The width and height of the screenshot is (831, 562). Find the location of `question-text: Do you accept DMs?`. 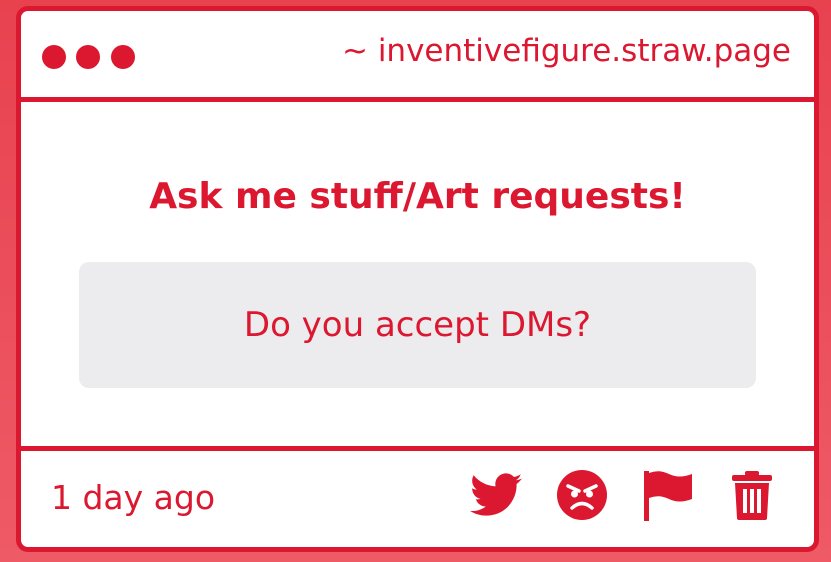

question-text: Do you accept DMs? is located at coordinates (417, 325).